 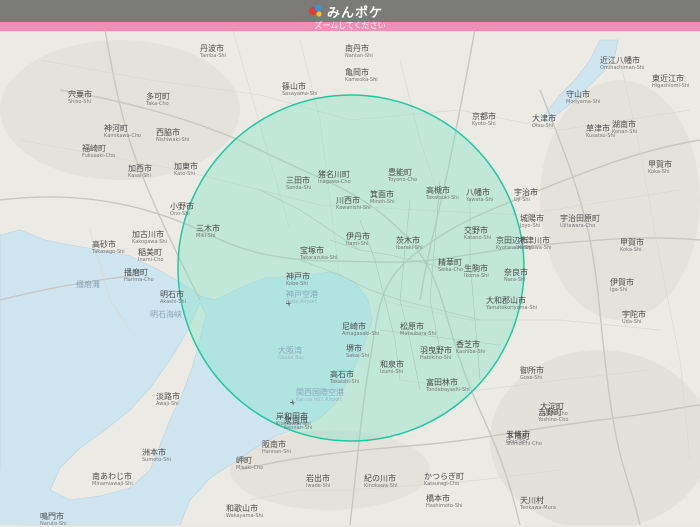 I want to click on map-label: 神戸空港 Kobe Airport, so click(x=302, y=297).